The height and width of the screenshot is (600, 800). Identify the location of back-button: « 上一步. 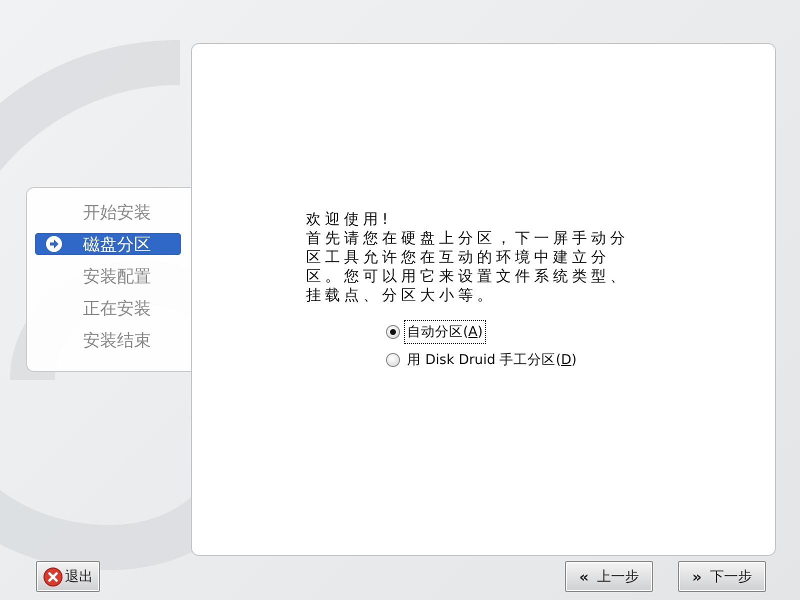
(609, 576).